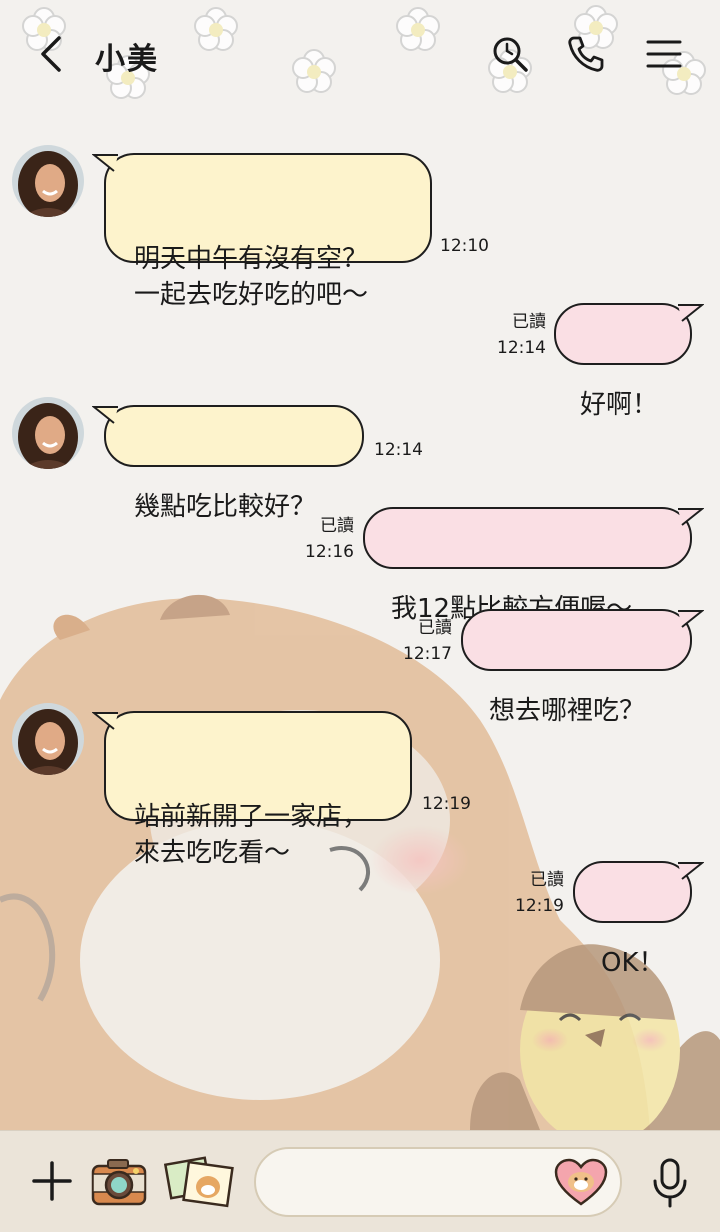  Describe the element at coordinates (251, 277) in the screenshot. I see `message-text: 明天中午有沒有空？ 一起去吃好吃的吧～` at that location.